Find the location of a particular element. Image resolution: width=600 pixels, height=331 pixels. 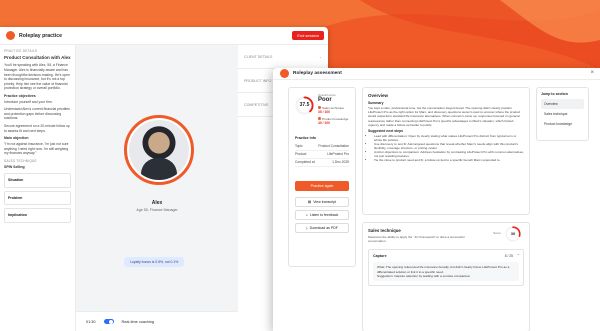

download-pdf-button: ⤓ Download as PDF is located at coordinates (322, 228).